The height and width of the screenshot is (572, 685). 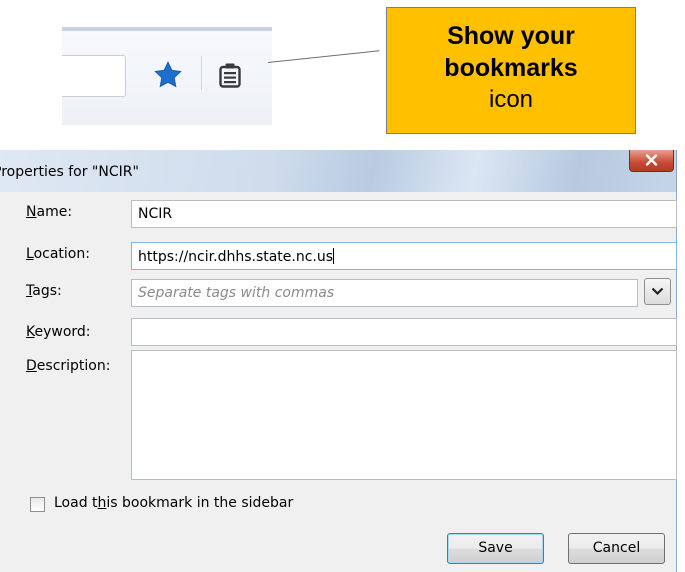 What do you see at coordinates (230, 75) in the screenshot?
I see `show-bookmarks-icon` at bounding box center [230, 75].